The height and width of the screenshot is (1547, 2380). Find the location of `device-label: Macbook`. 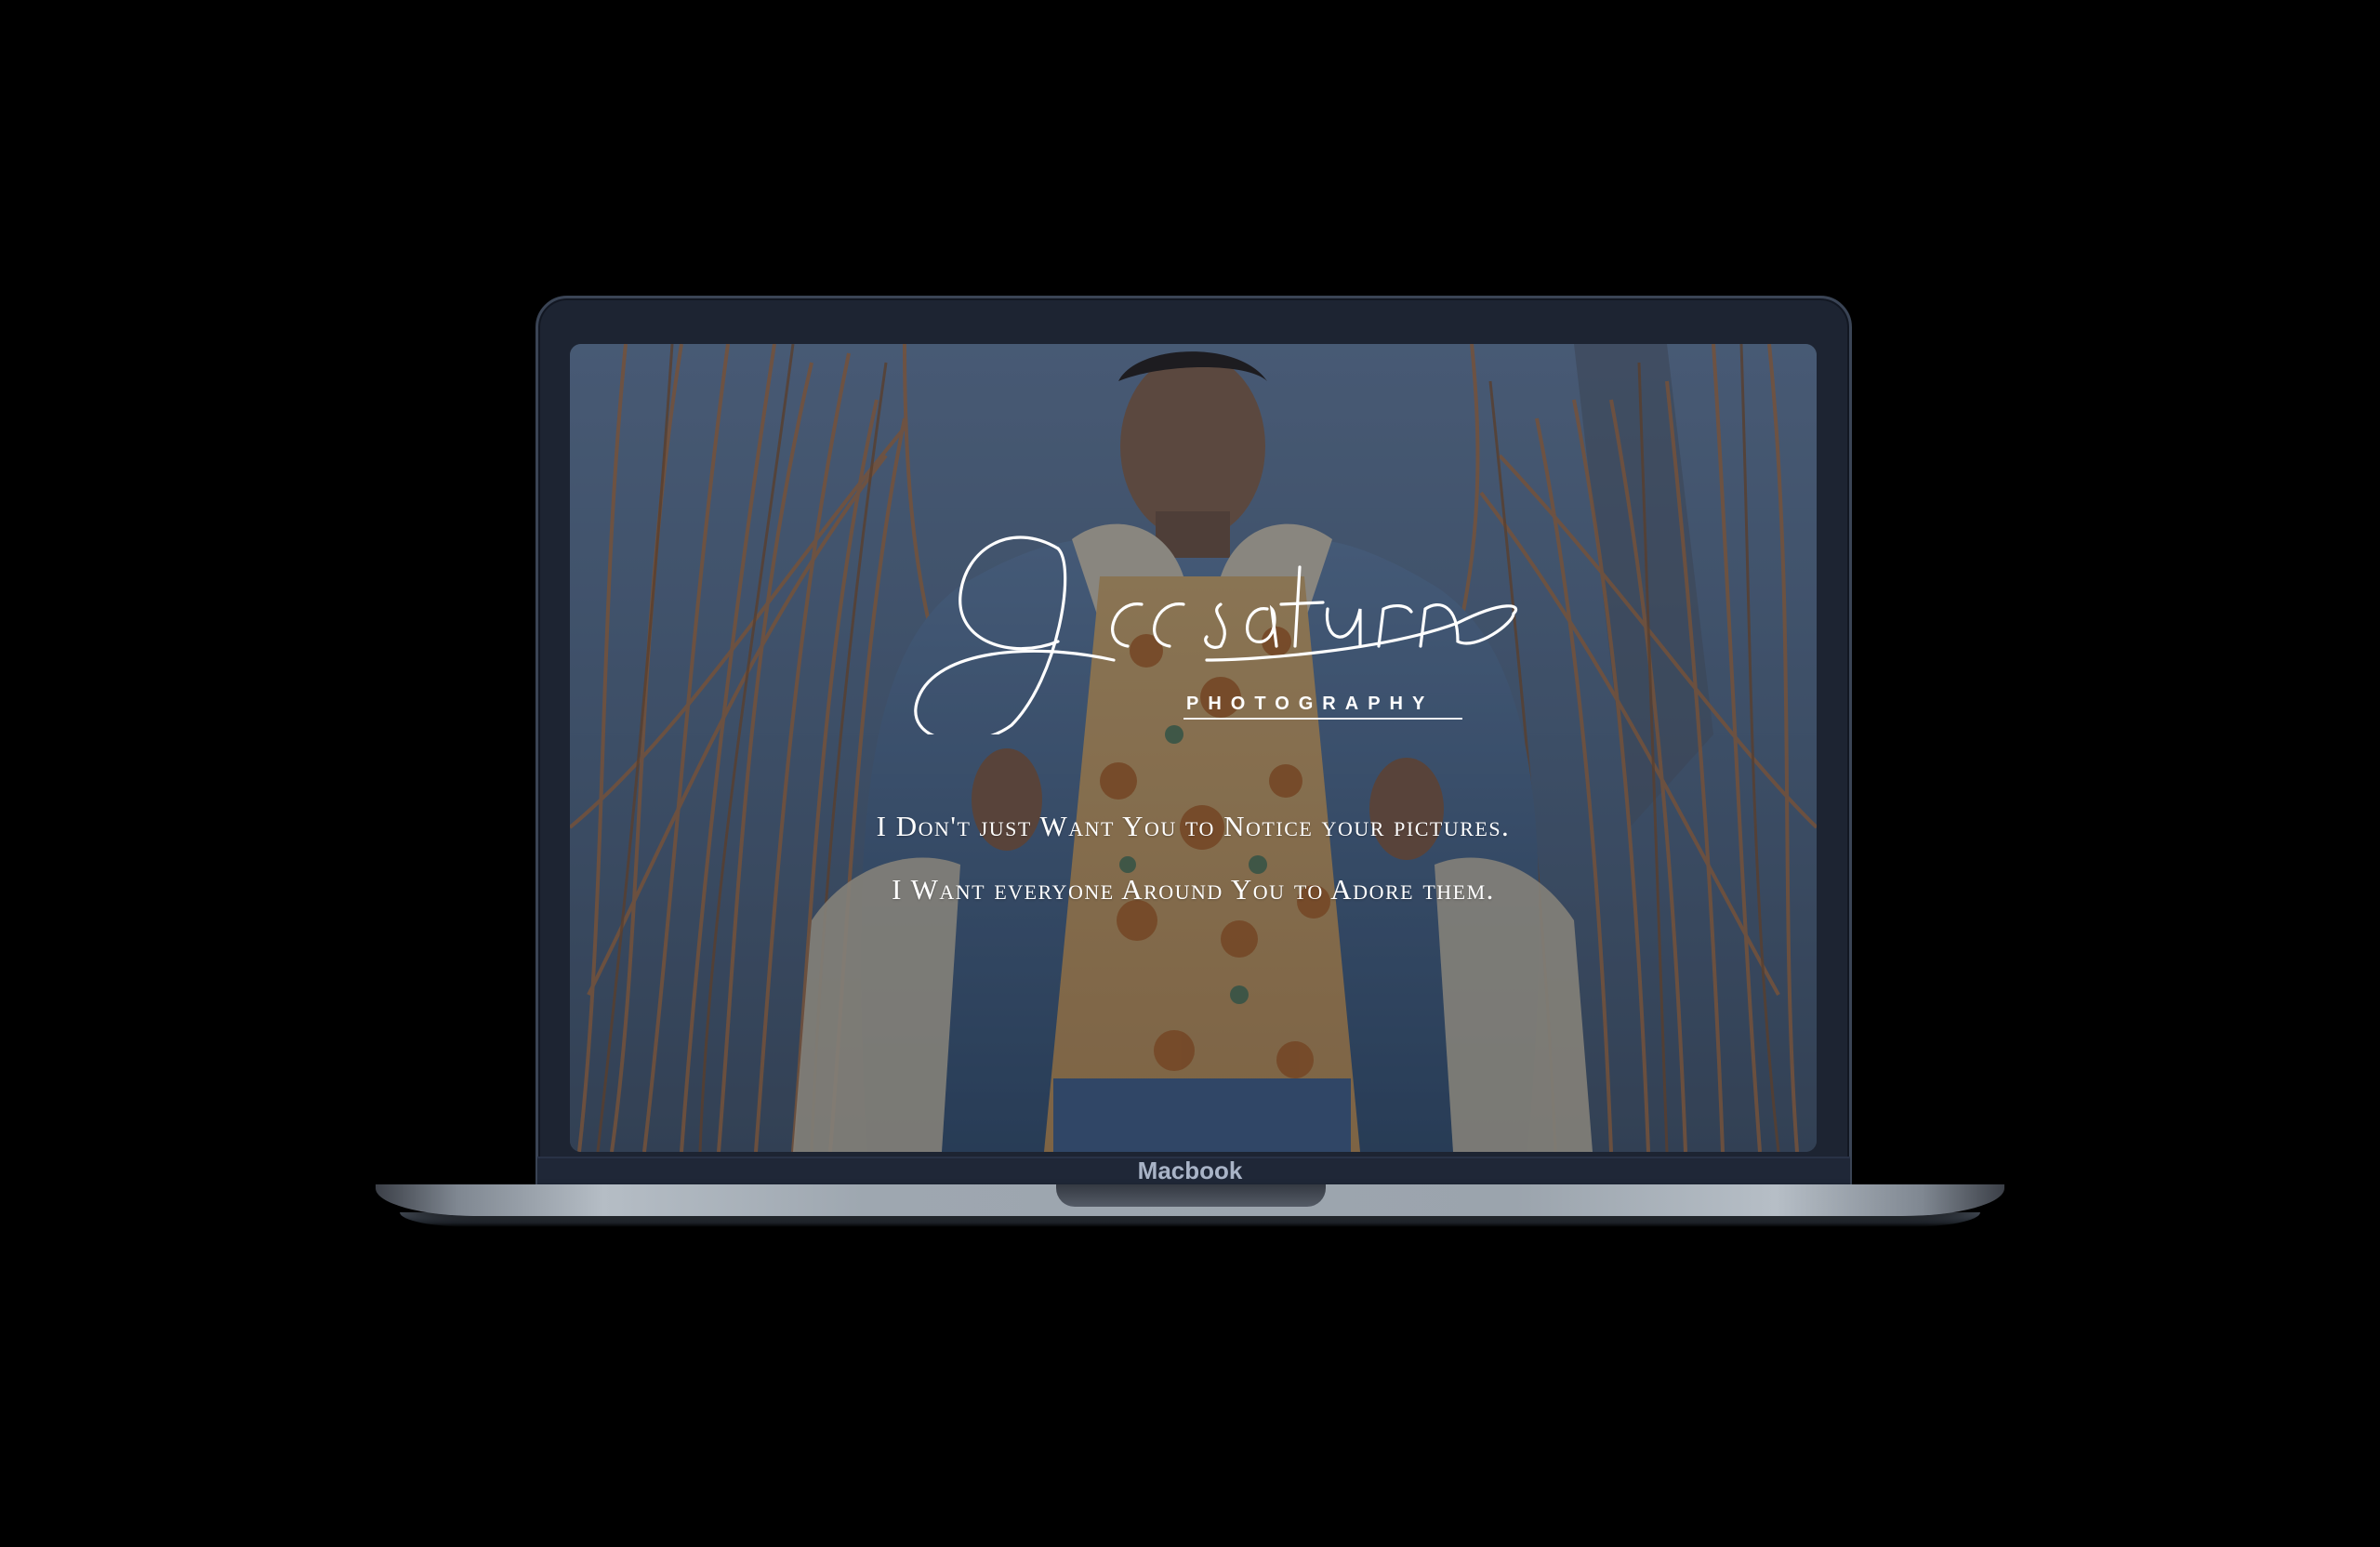

device-label: Macbook is located at coordinates (1190, 1170).